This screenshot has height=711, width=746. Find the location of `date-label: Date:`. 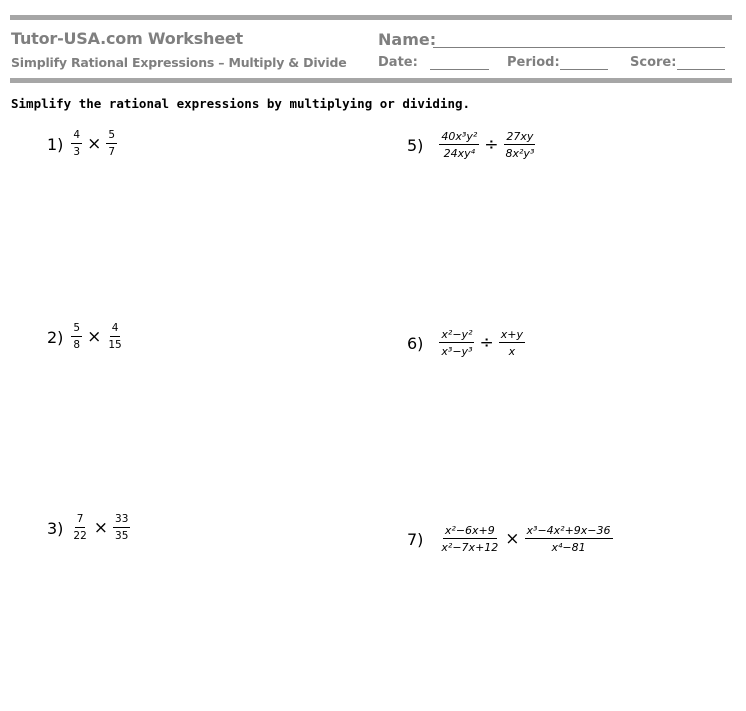

date-label: Date: is located at coordinates (398, 62).